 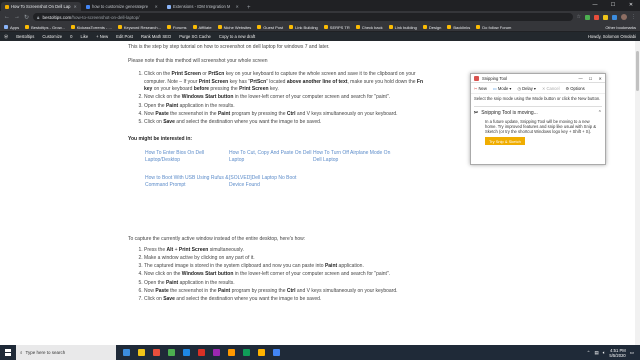 I want to click on admin-bar-item: Edit Post, so click(x=124, y=36).